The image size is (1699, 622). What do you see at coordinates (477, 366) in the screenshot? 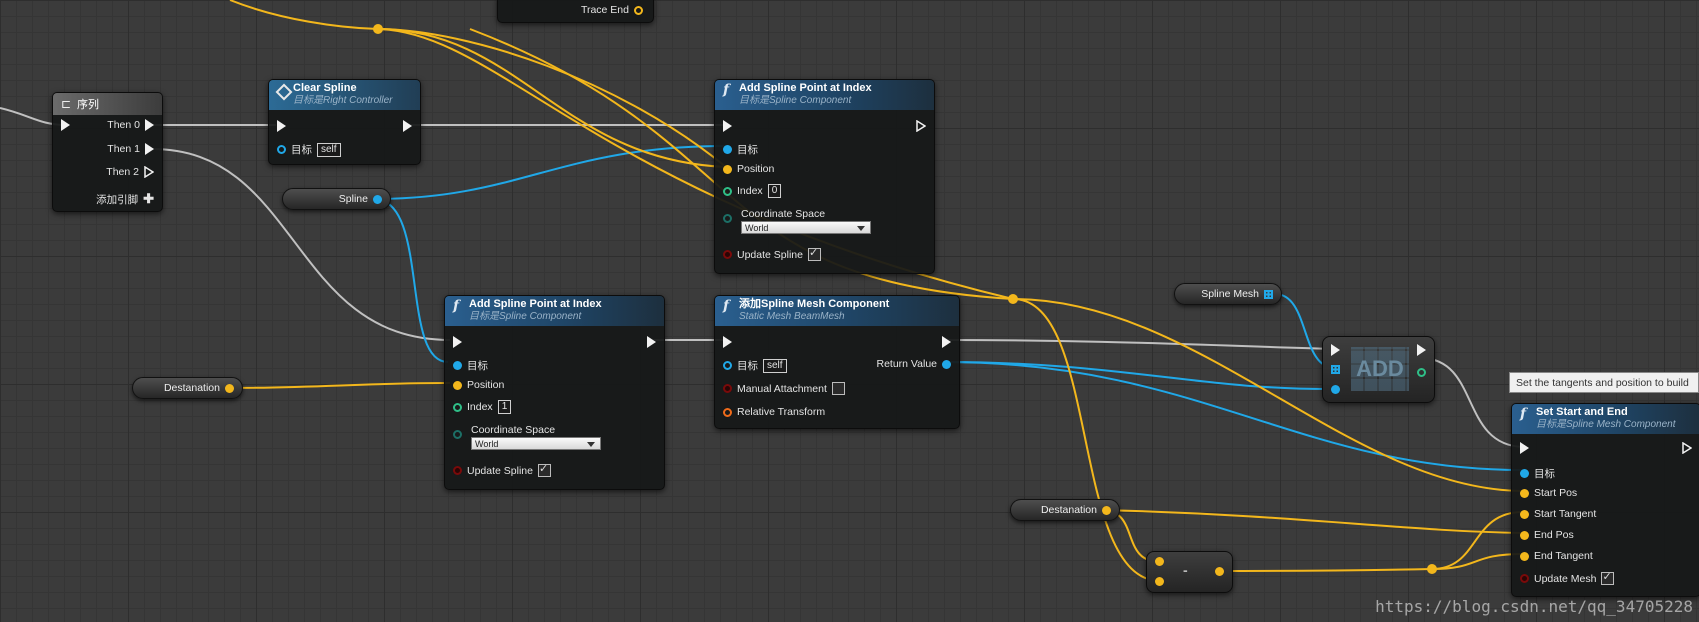
I see `add-point-1-target-label: 目标` at bounding box center [477, 366].